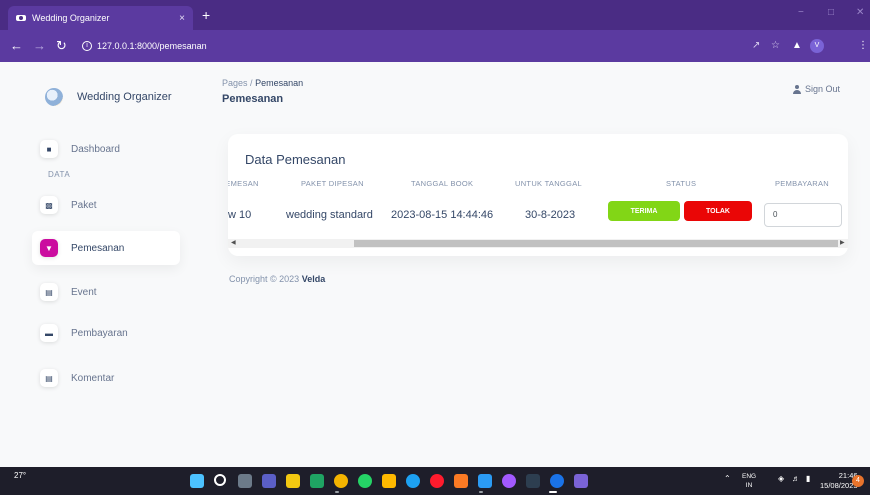 This screenshot has width=870, height=495. What do you see at coordinates (435, 15) in the screenshot?
I see `browser-tab-bar: Wedding Organizer × + − □ ✕` at bounding box center [435, 15].